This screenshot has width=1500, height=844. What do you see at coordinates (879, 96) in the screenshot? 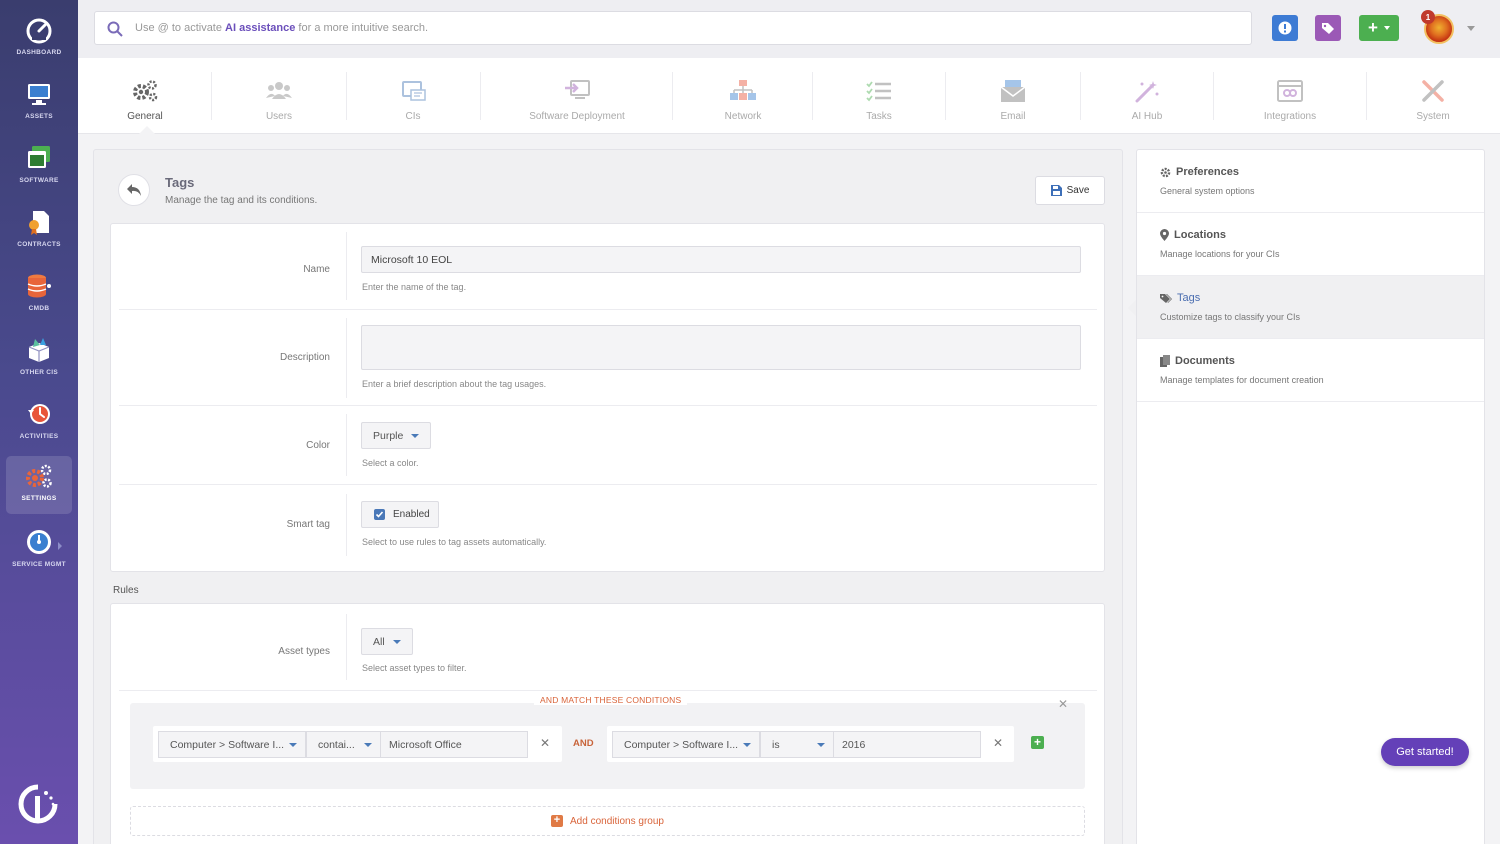
I see `tab-tasks: Tasks` at bounding box center [879, 96].